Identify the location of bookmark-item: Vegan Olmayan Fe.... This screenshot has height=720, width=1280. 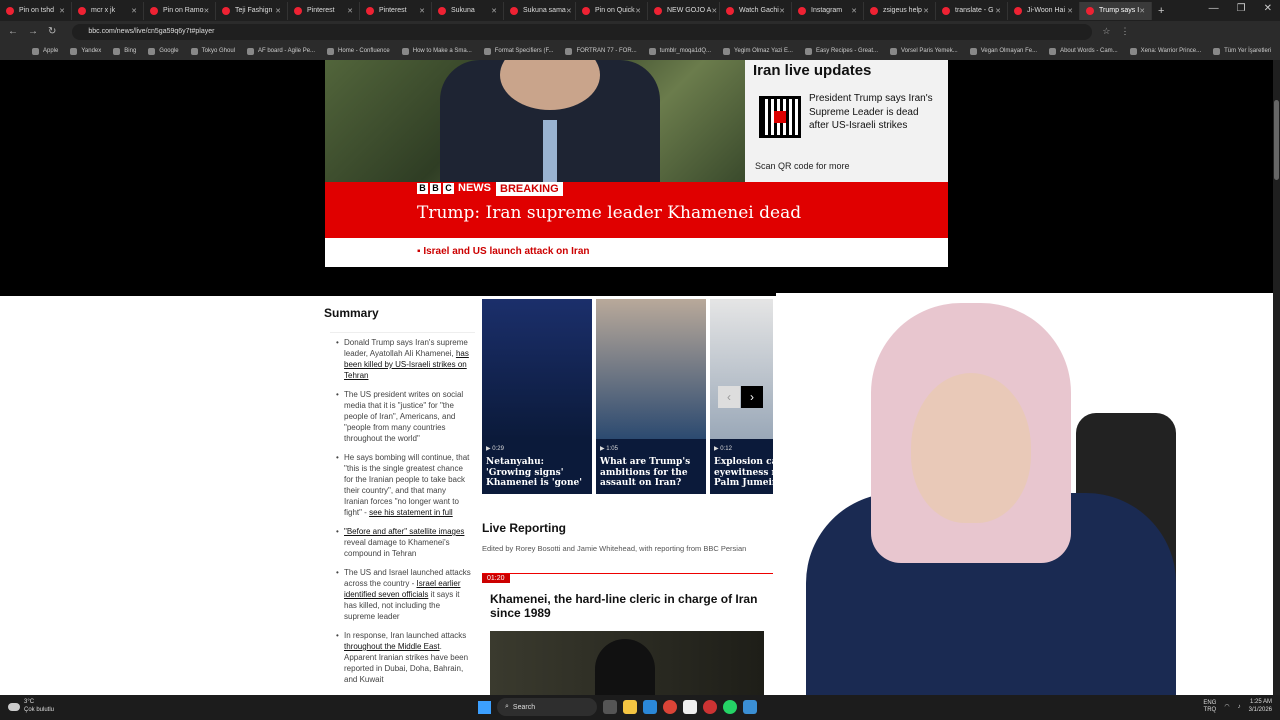
(1003, 51).